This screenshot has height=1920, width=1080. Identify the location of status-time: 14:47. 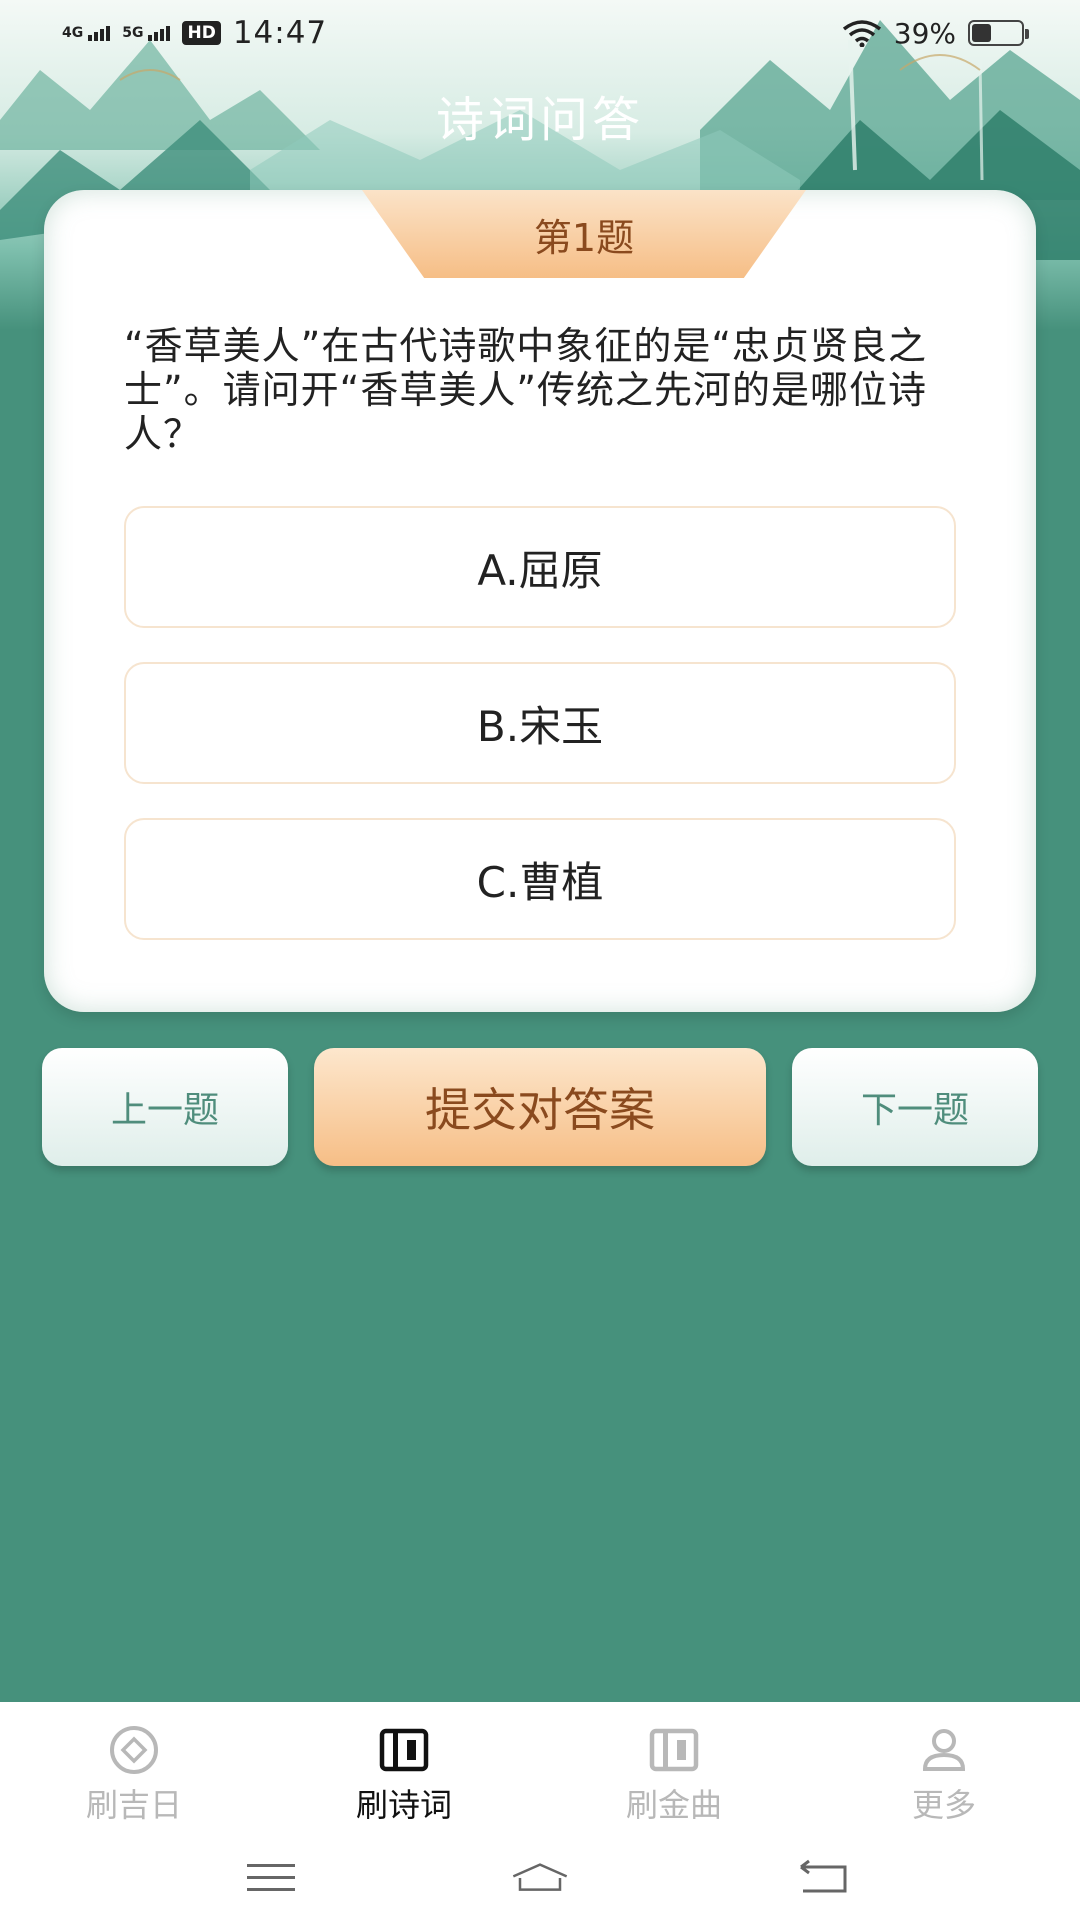
(280, 33).